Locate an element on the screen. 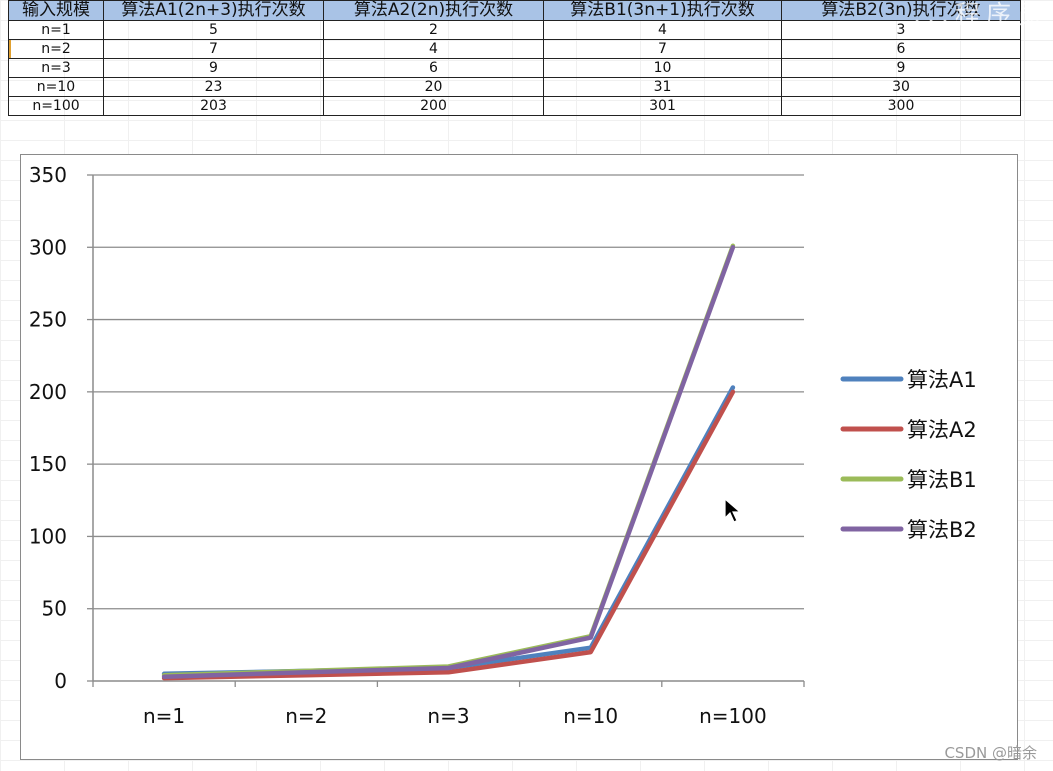 The image size is (1053, 771). legend-label: 算法B2 is located at coordinates (942, 530).